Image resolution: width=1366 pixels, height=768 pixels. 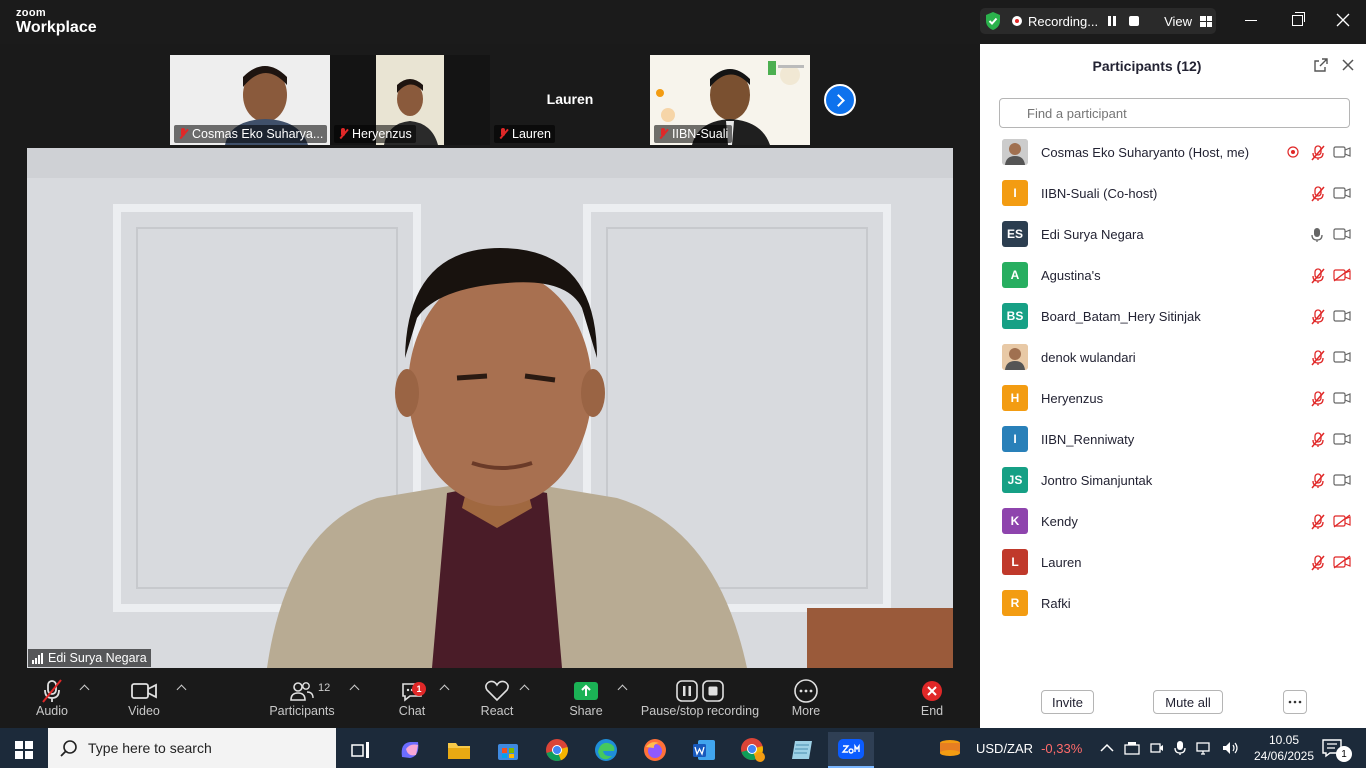 What do you see at coordinates (1173, 603) in the screenshot?
I see `participant-row: R Rafki` at bounding box center [1173, 603].